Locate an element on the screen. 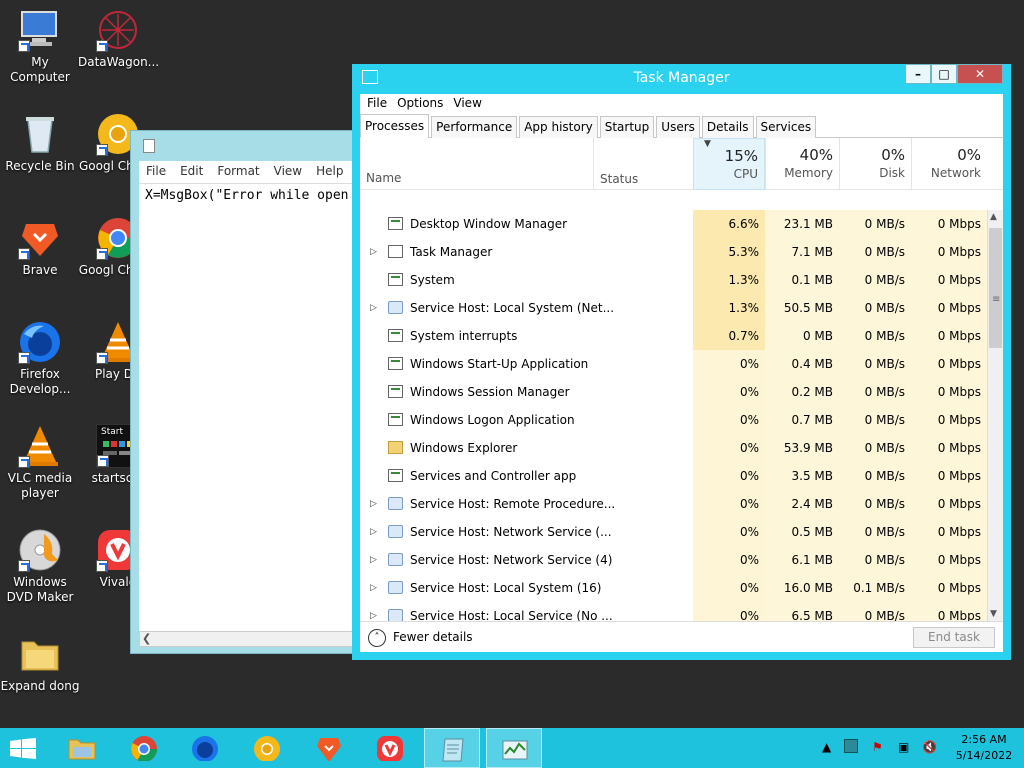 This screenshot has width=1024, height=768. column-header-status-cell: Status is located at coordinates (643, 164).